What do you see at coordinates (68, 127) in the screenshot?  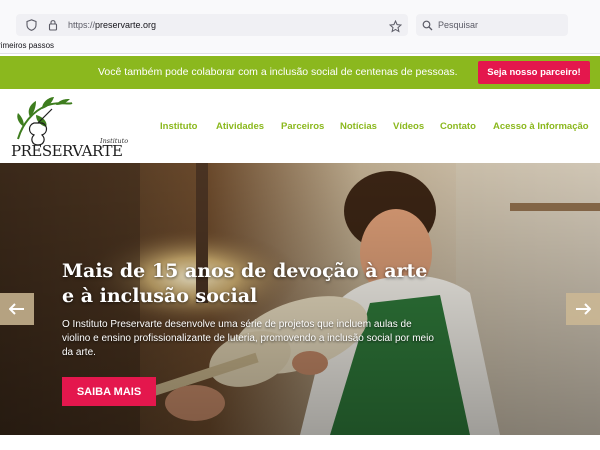 I see `site-logo: Instituto PRESERVARTE` at bounding box center [68, 127].